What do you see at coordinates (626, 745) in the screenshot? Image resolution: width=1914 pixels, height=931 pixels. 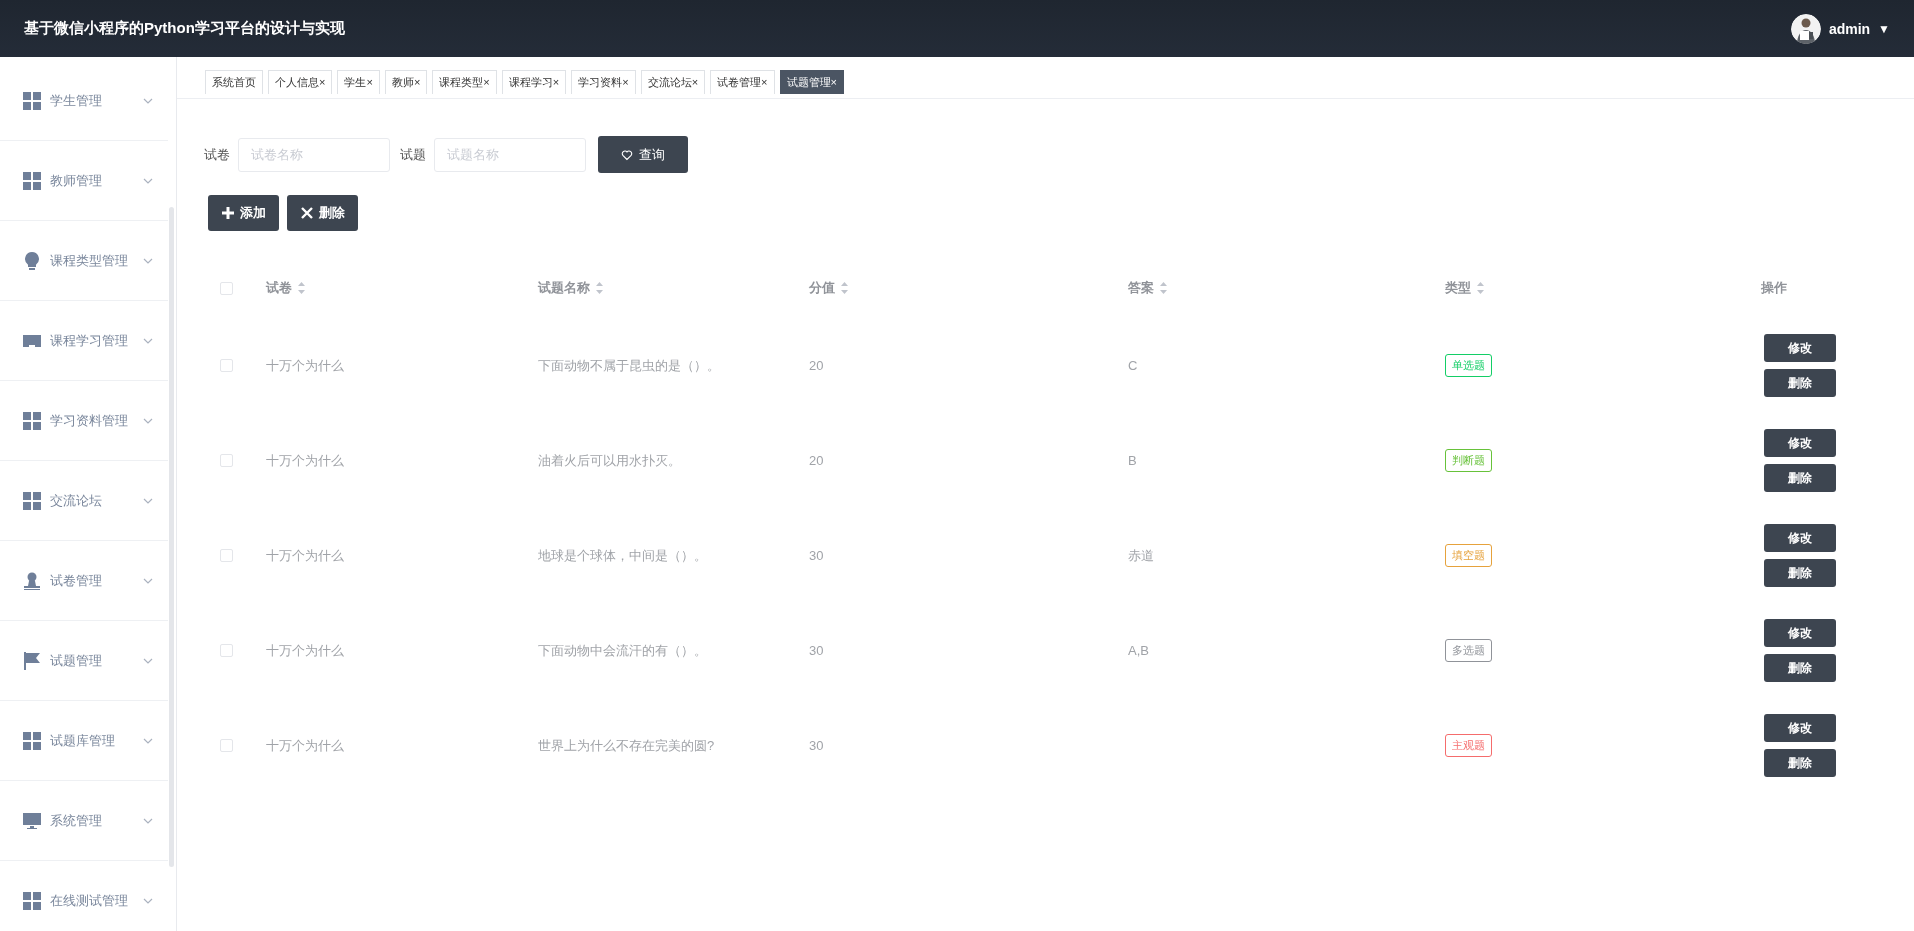 I see `table-cell: 世界上为什么不存在完美的圆?` at bounding box center [626, 745].